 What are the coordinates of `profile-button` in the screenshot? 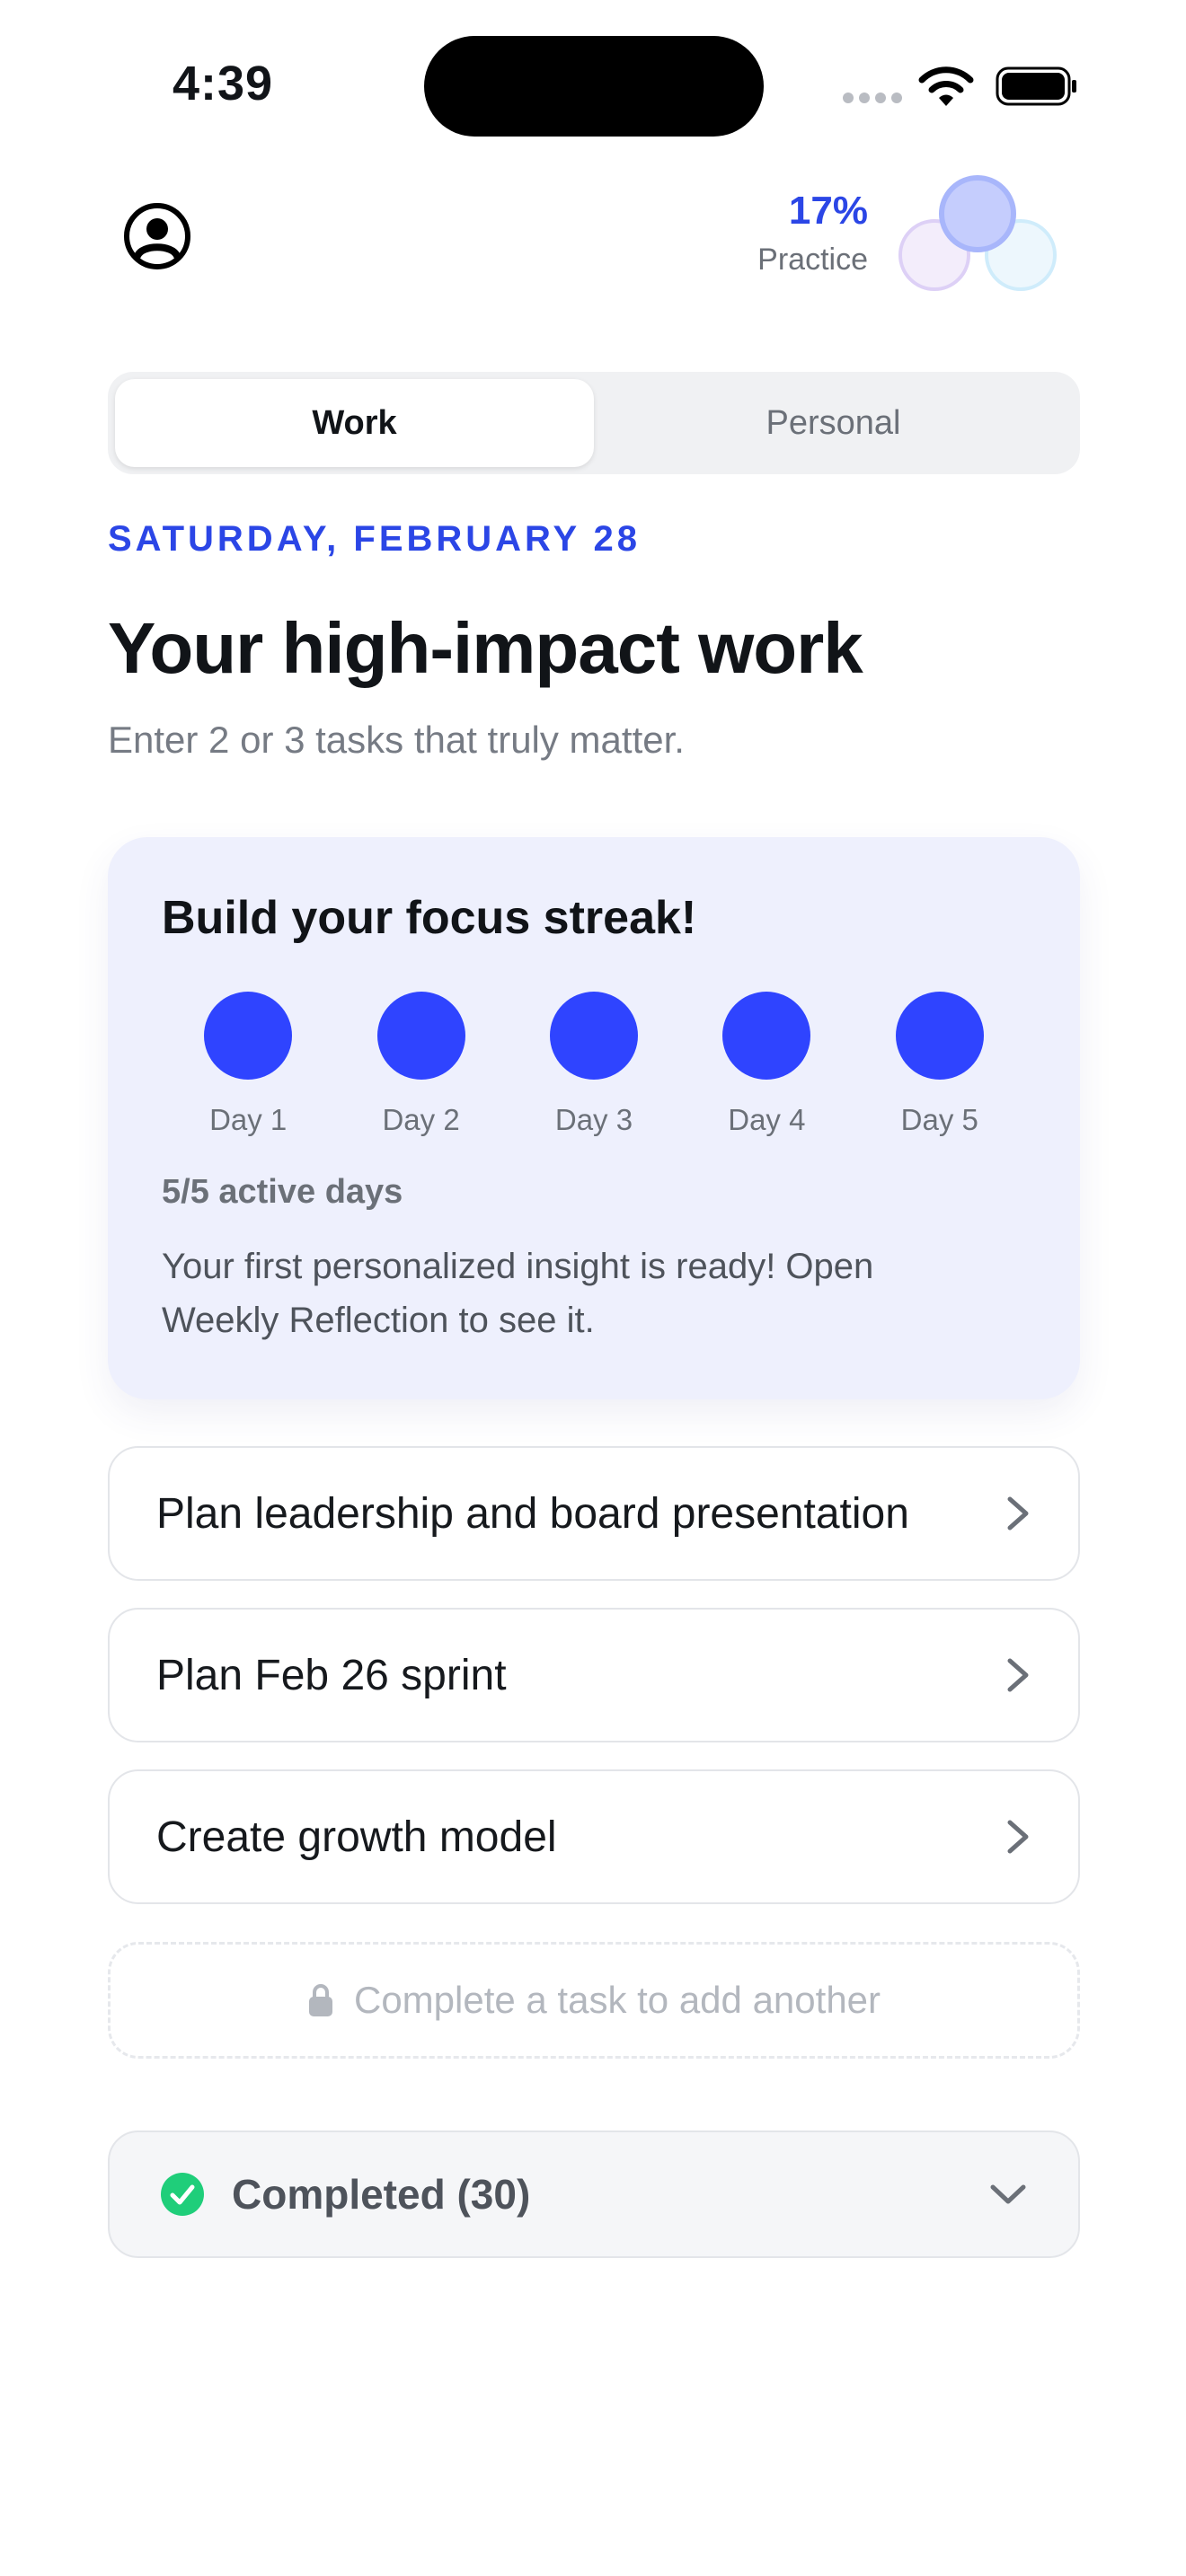 It's located at (157, 236).